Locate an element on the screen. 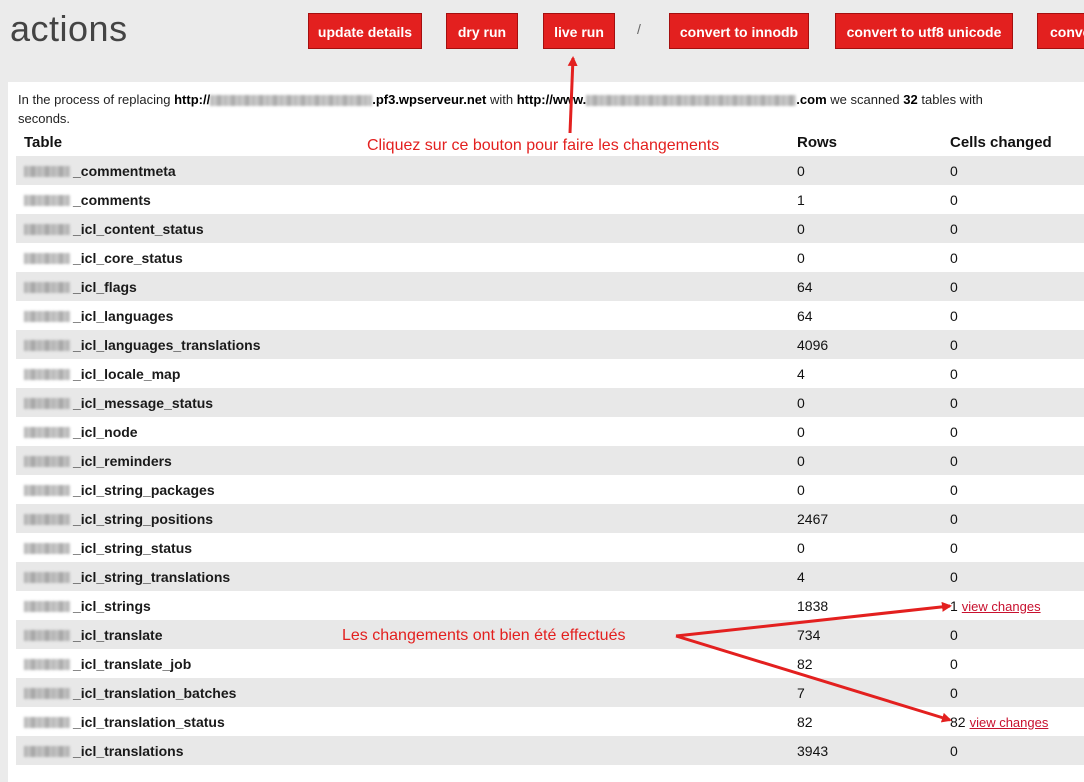 Image resolution: width=1084 pixels, height=782 pixels. cells-changed-cell: 82 view changes is located at coordinates (999, 721).